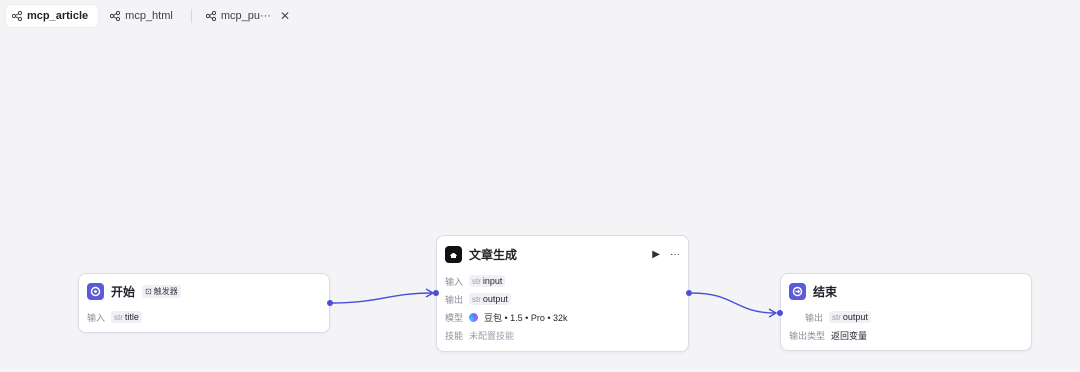 The width and height of the screenshot is (1080, 372). I want to click on skill-row: 技能 未配置技能, so click(562, 335).